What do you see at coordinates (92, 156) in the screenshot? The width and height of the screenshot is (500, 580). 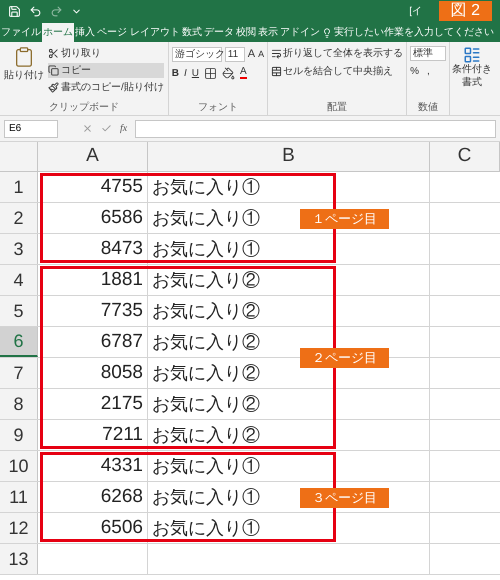 I see `column-header: A` at bounding box center [92, 156].